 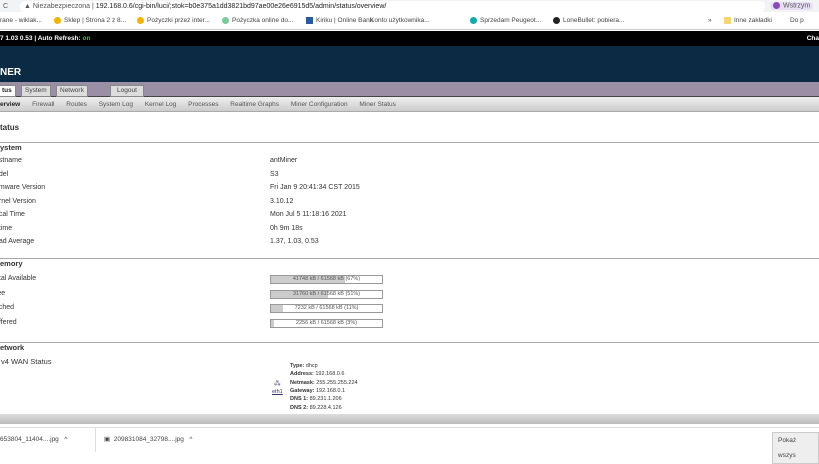 I want to click on system-row-label: odel, so click(x=4, y=174).